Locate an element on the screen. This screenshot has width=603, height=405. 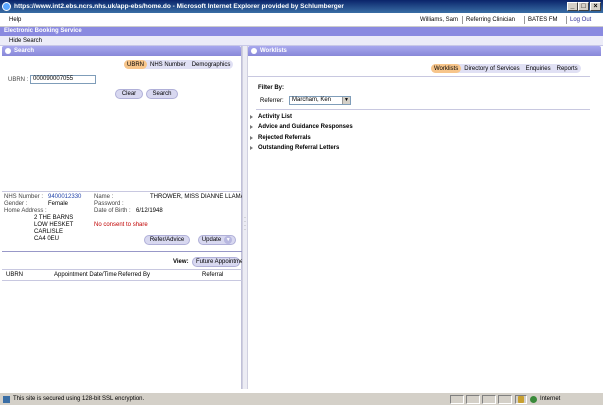
user-name: Williams, Sam is located at coordinates (439, 20).